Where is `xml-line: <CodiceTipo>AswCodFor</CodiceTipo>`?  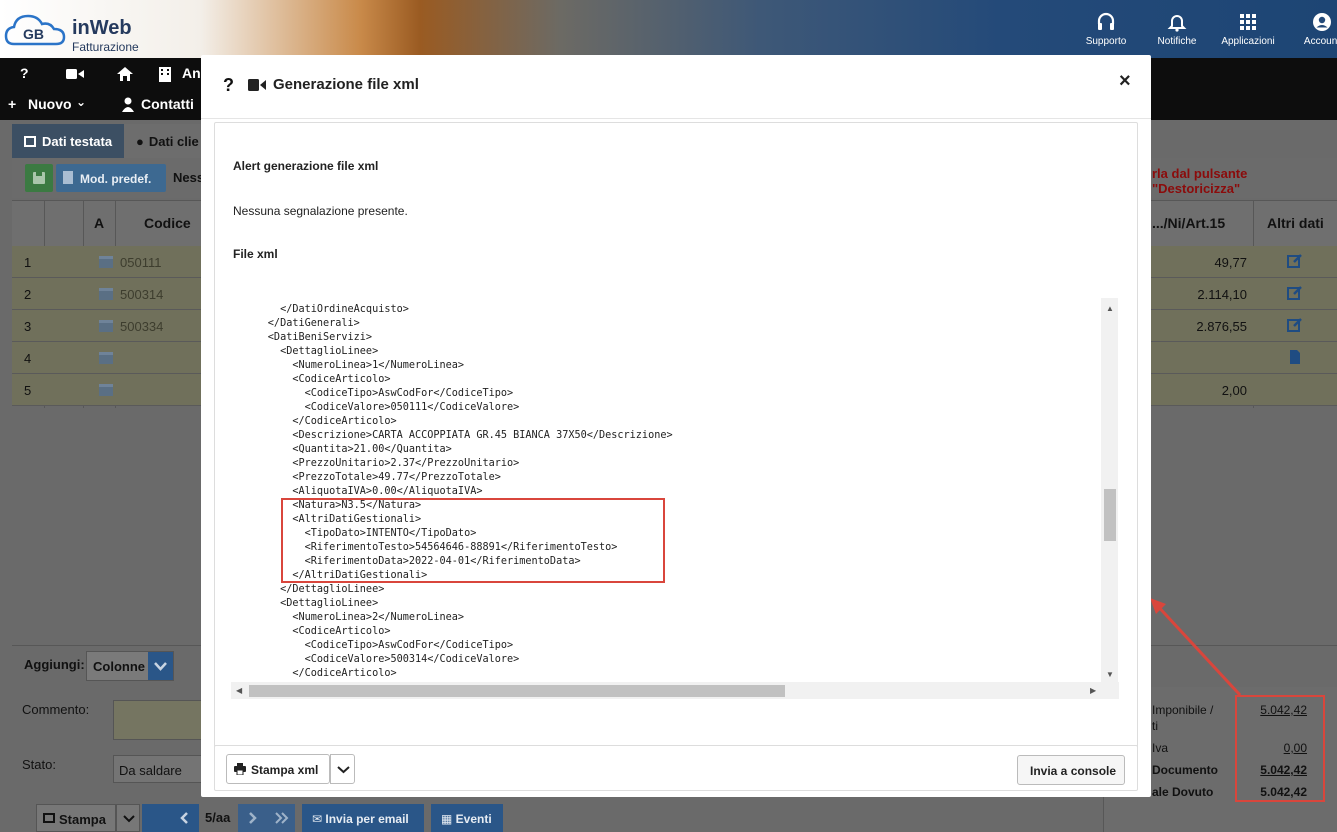 xml-line: <CodiceTipo>AswCodFor</CodiceTipo> is located at coordinates (372, 645).